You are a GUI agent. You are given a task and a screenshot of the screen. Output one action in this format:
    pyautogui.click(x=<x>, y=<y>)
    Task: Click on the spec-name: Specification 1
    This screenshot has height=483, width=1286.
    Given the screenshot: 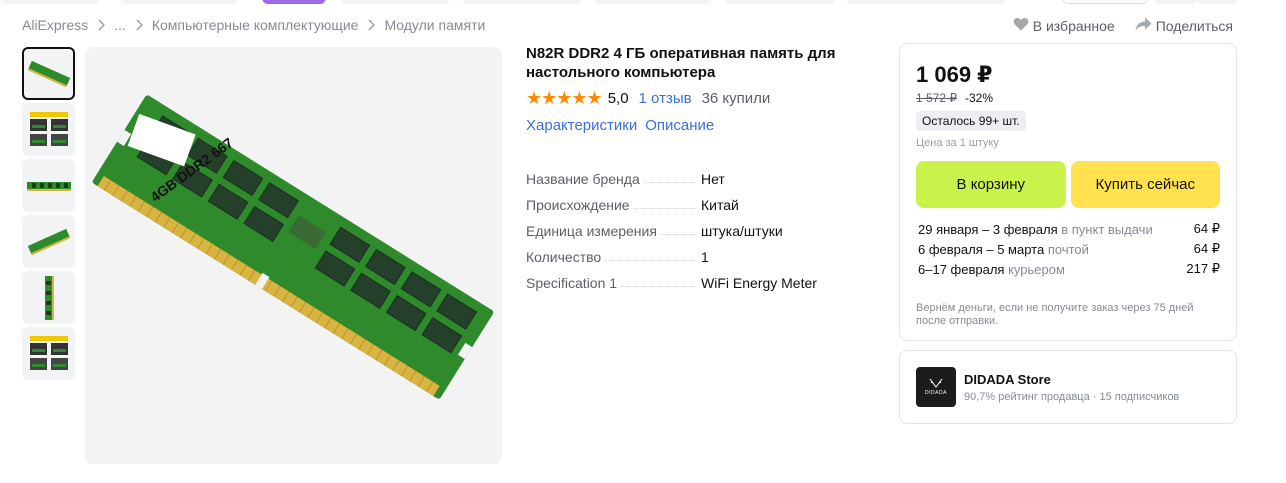 What is the action you would take?
    pyautogui.click(x=572, y=283)
    